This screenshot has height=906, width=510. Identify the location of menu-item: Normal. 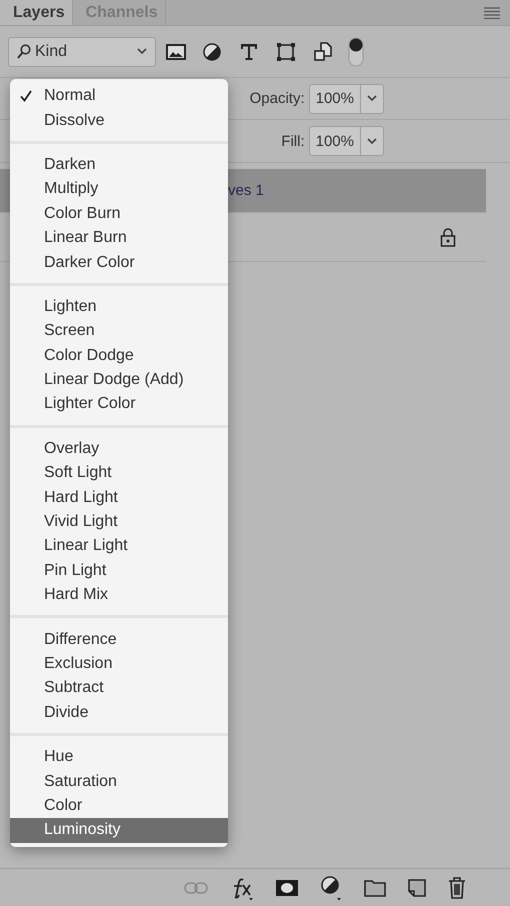
(119, 96).